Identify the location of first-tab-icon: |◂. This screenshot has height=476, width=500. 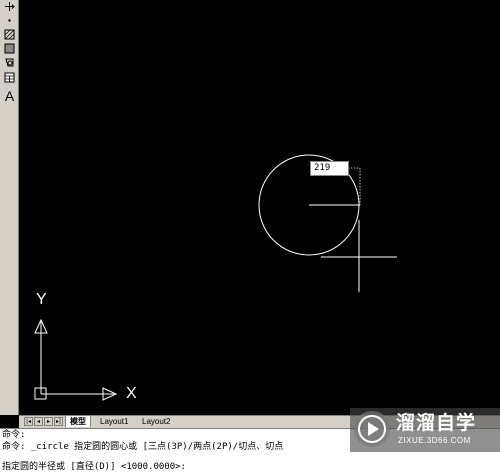
(28, 421).